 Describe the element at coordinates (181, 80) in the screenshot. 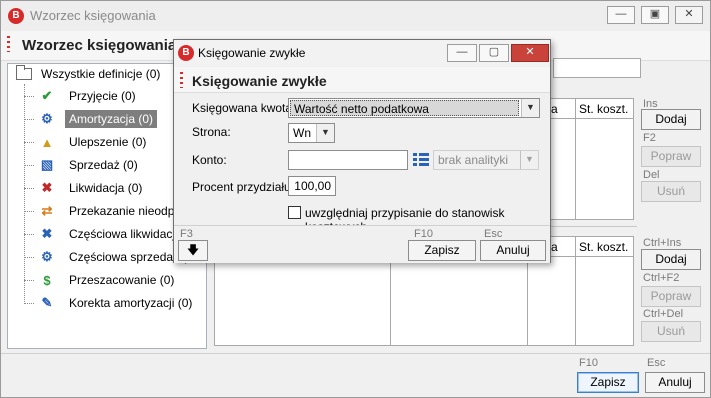

I see `dialog-header-accent` at that location.